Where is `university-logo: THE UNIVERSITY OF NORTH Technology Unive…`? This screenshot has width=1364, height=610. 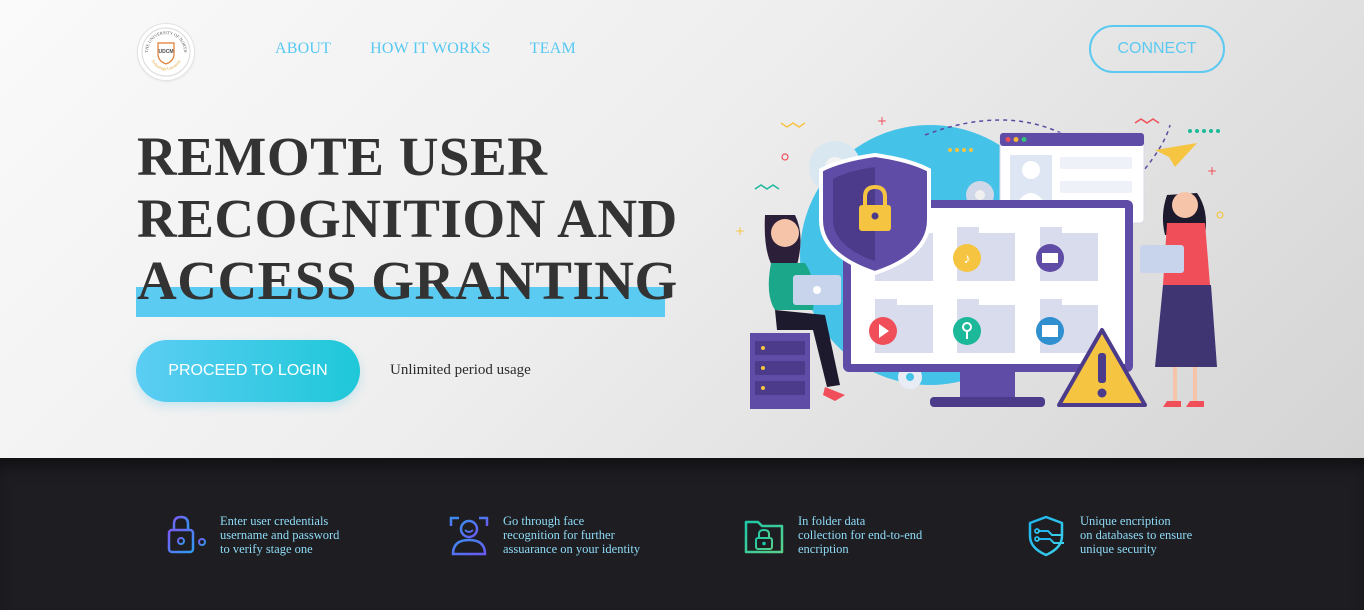 university-logo: THE UNIVERSITY OF NORTH Technology Unive… is located at coordinates (166, 52).